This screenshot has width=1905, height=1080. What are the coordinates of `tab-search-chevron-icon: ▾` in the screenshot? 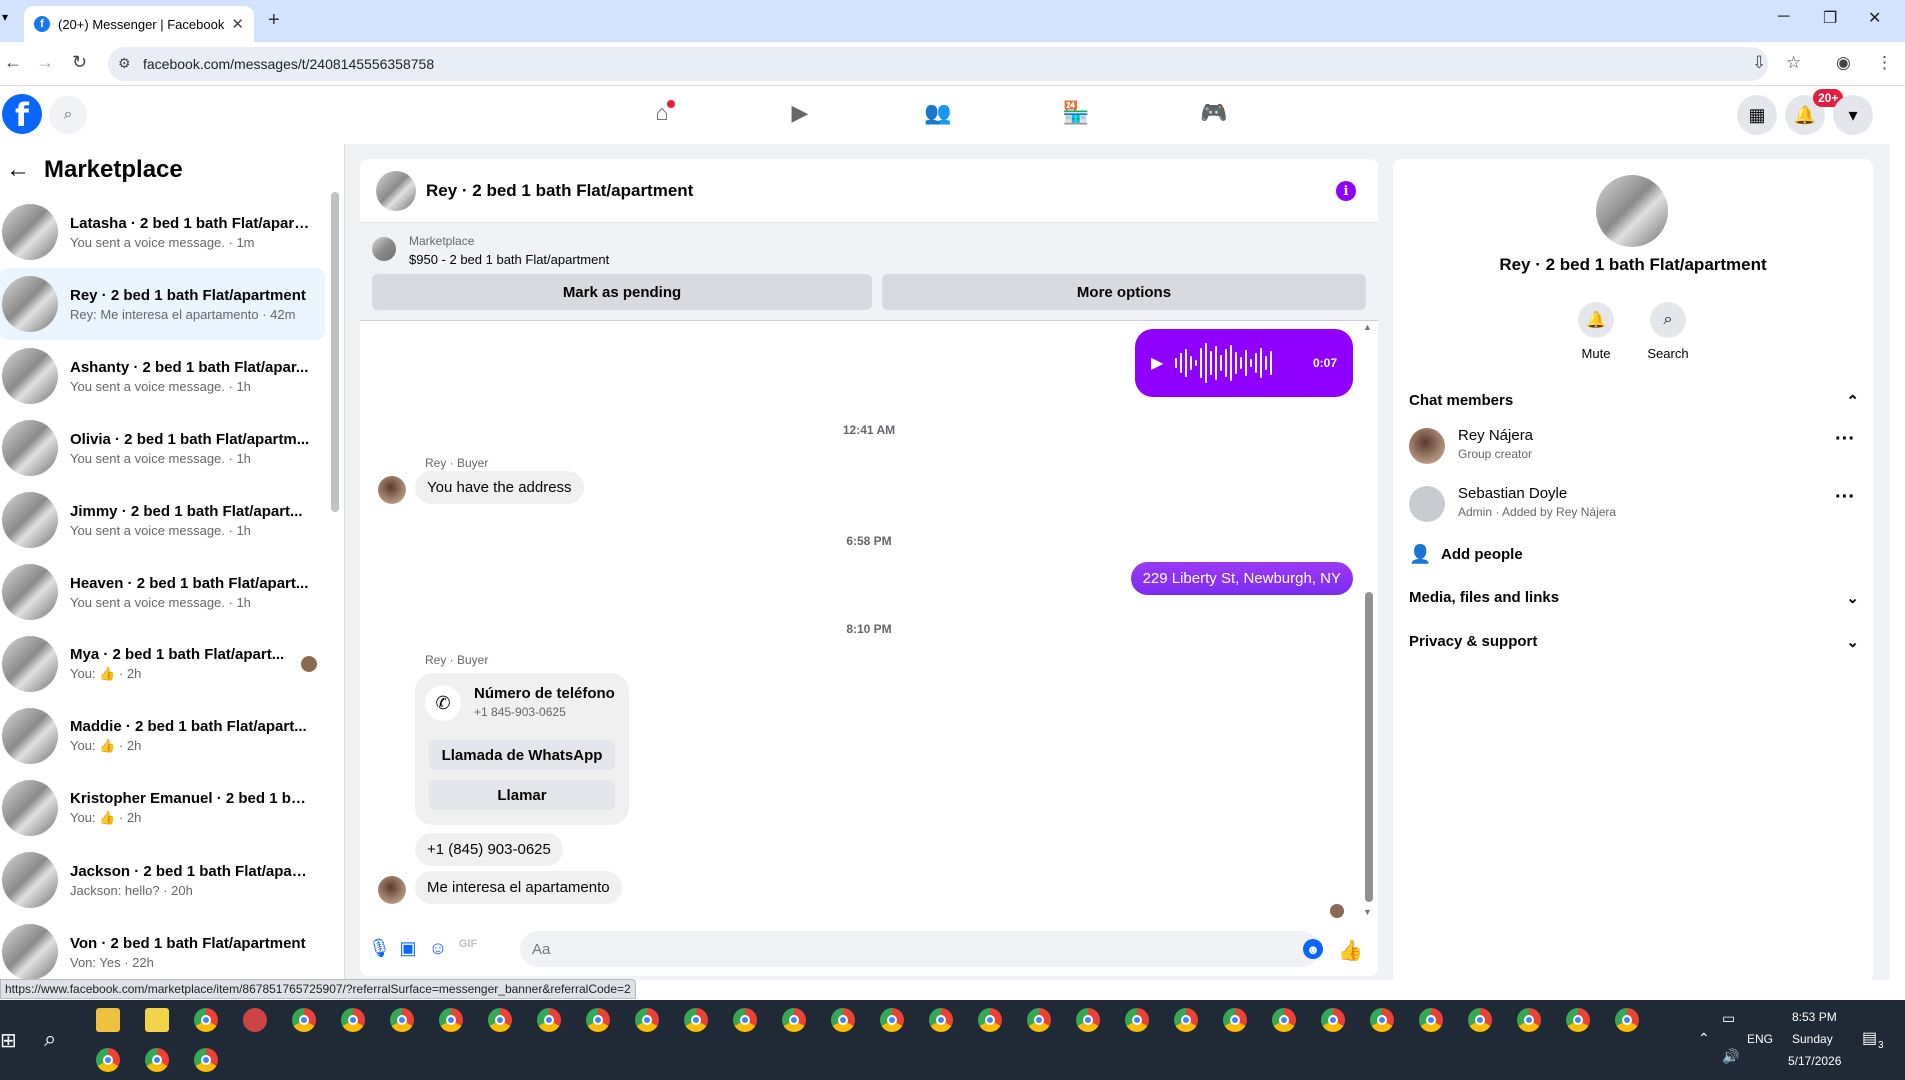 It's located at (5, 17).